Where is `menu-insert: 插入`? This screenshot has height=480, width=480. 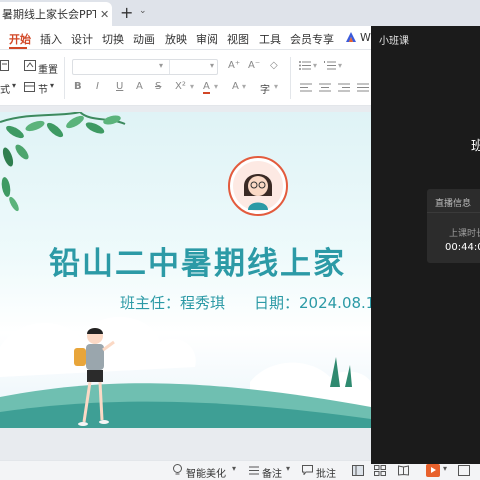 menu-insert: 插入 is located at coordinates (51, 39).